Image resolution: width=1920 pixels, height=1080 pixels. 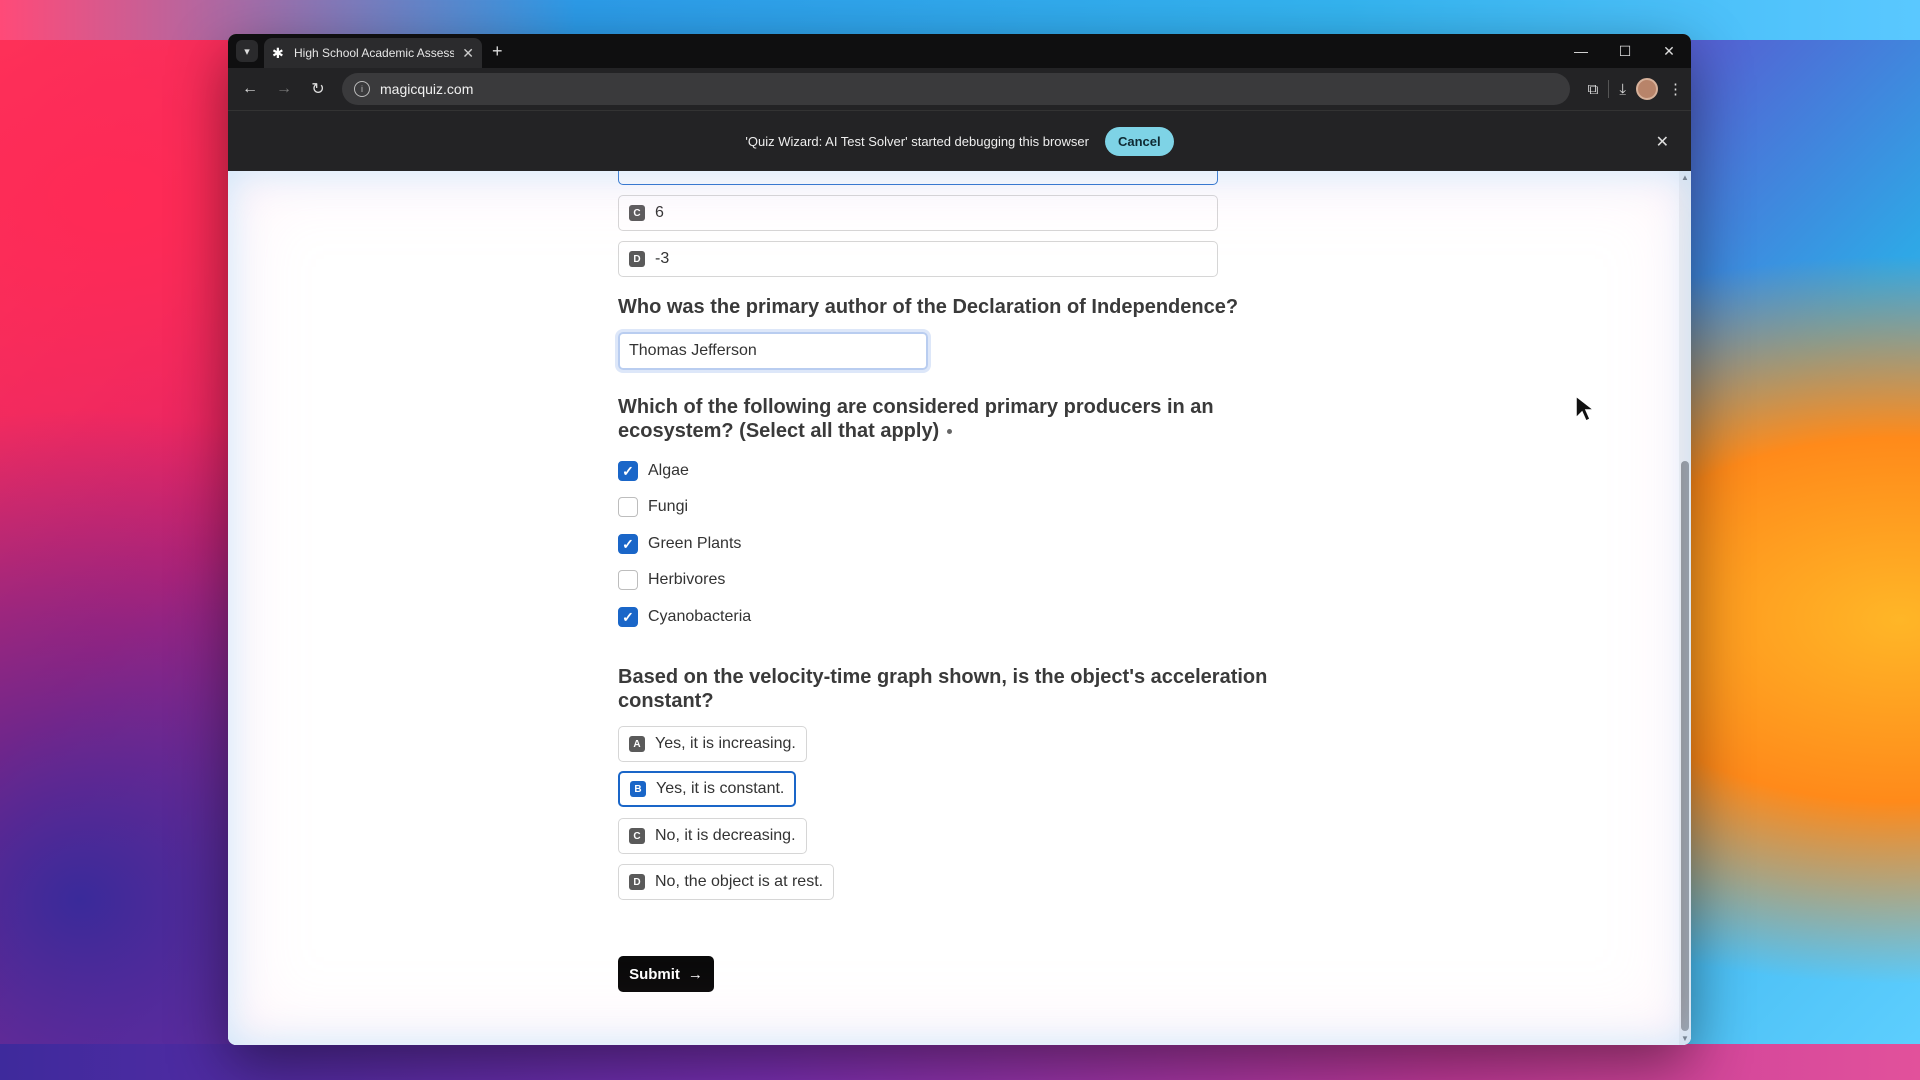 What do you see at coordinates (654, 974) in the screenshot?
I see `submit-label: Submit` at bounding box center [654, 974].